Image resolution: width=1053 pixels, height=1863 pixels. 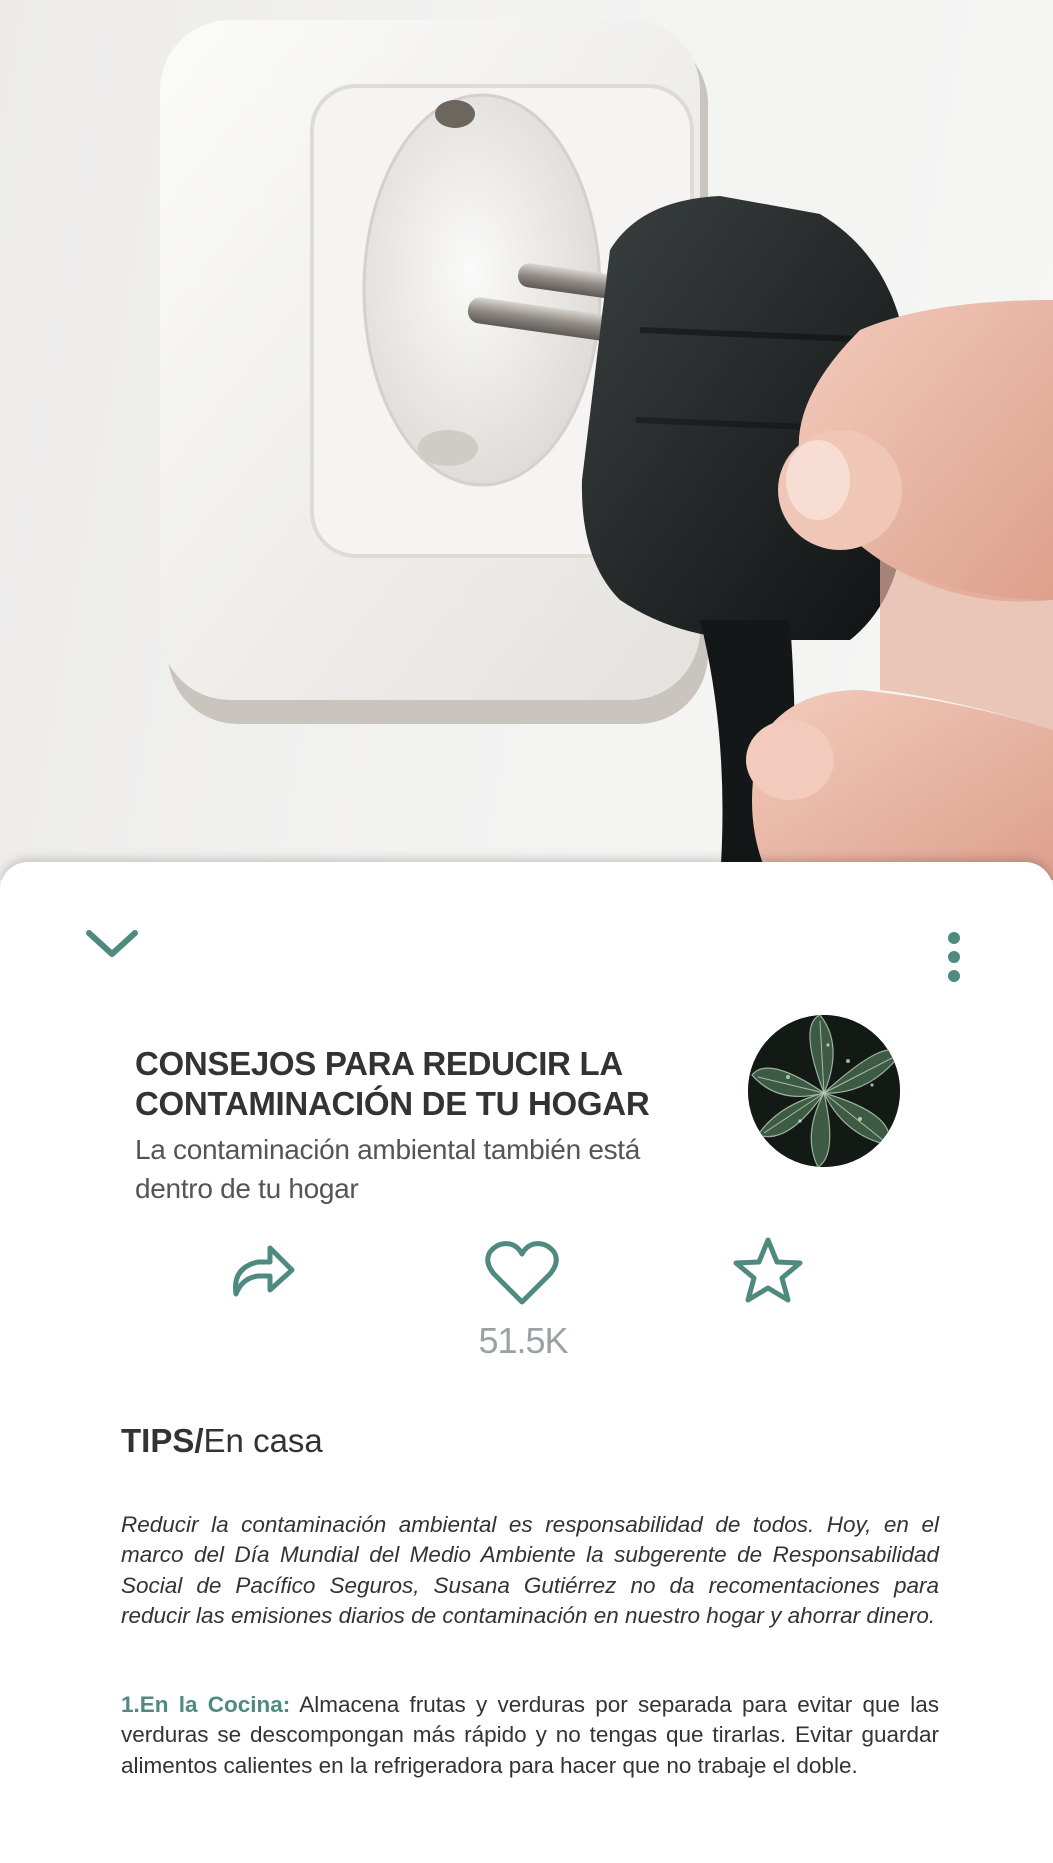 I want to click on category-breadcrumb: TIPS/En casa, so click(x=222, y=1441).